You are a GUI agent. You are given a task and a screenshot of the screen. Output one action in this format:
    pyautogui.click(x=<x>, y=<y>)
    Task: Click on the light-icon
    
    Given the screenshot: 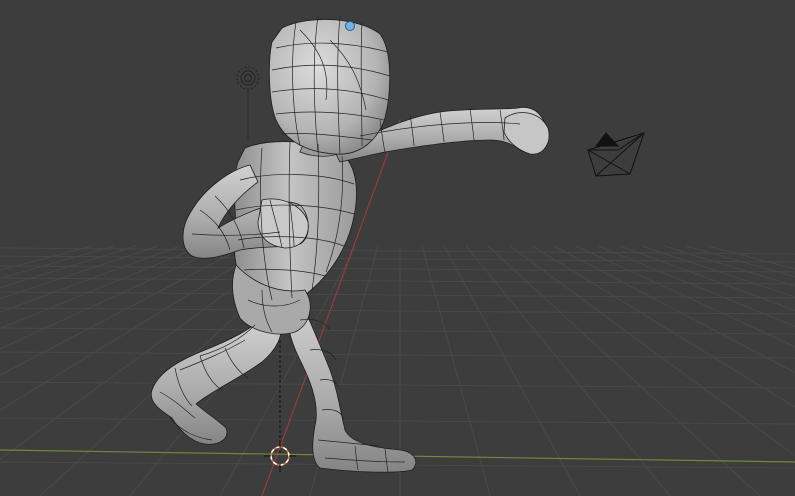 What is the action you would take?
    pyautogui.click(x=248, y=103)
    